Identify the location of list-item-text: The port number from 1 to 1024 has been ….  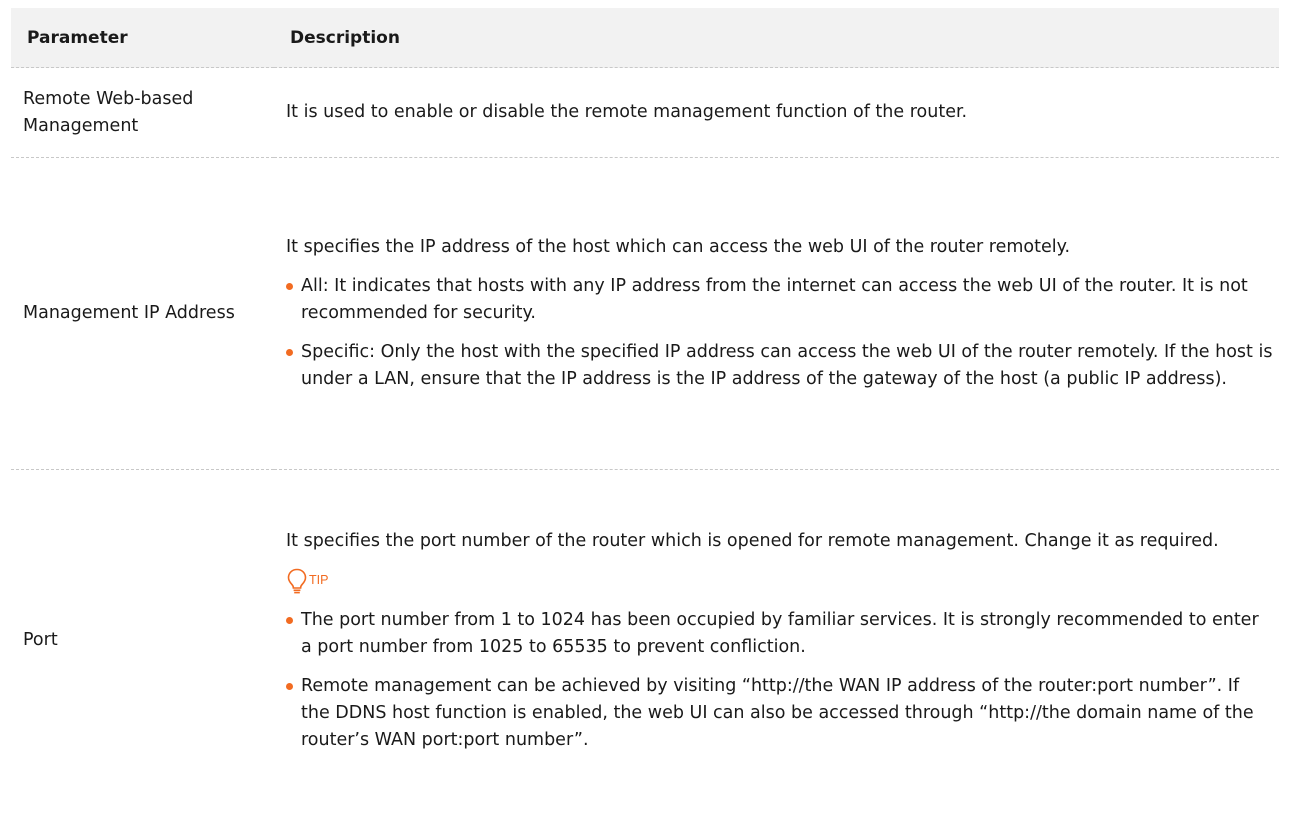
(780, 633).